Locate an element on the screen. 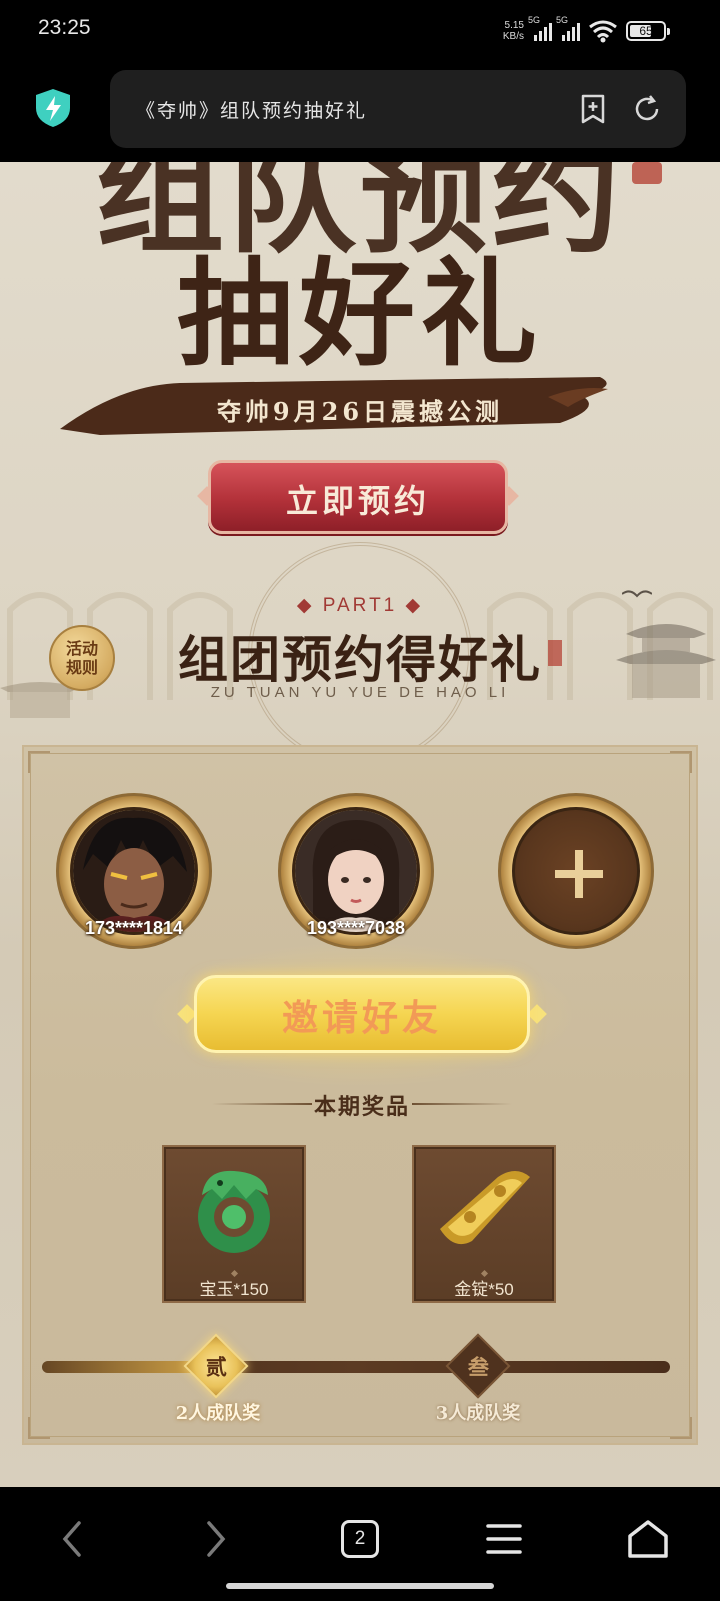 This screenshot has height=1601, width=720. forward-icon is located at coordinates (216, 1539).